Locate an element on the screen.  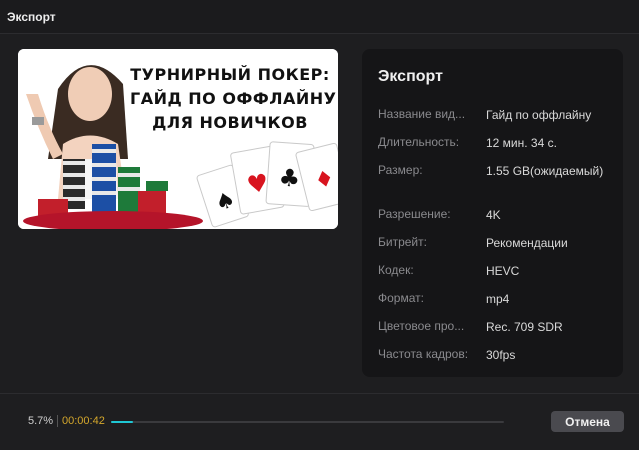
detail-value: Rec. 709 SDR is located at coordinates (524, 327).